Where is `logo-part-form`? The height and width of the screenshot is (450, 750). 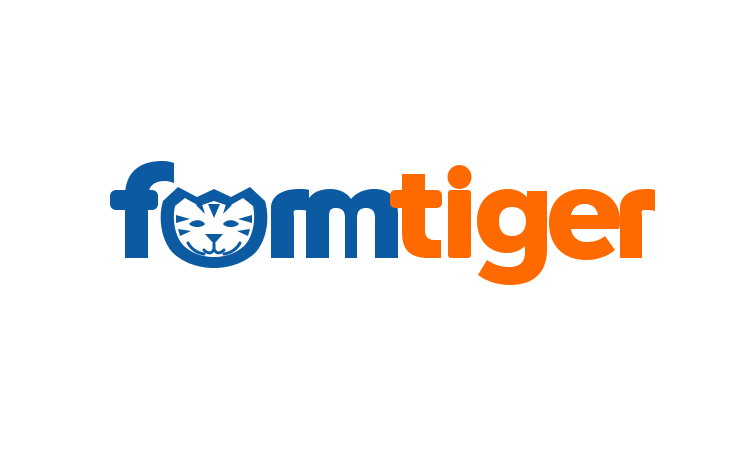
logo-part-form is located at coordinates (254, 214).